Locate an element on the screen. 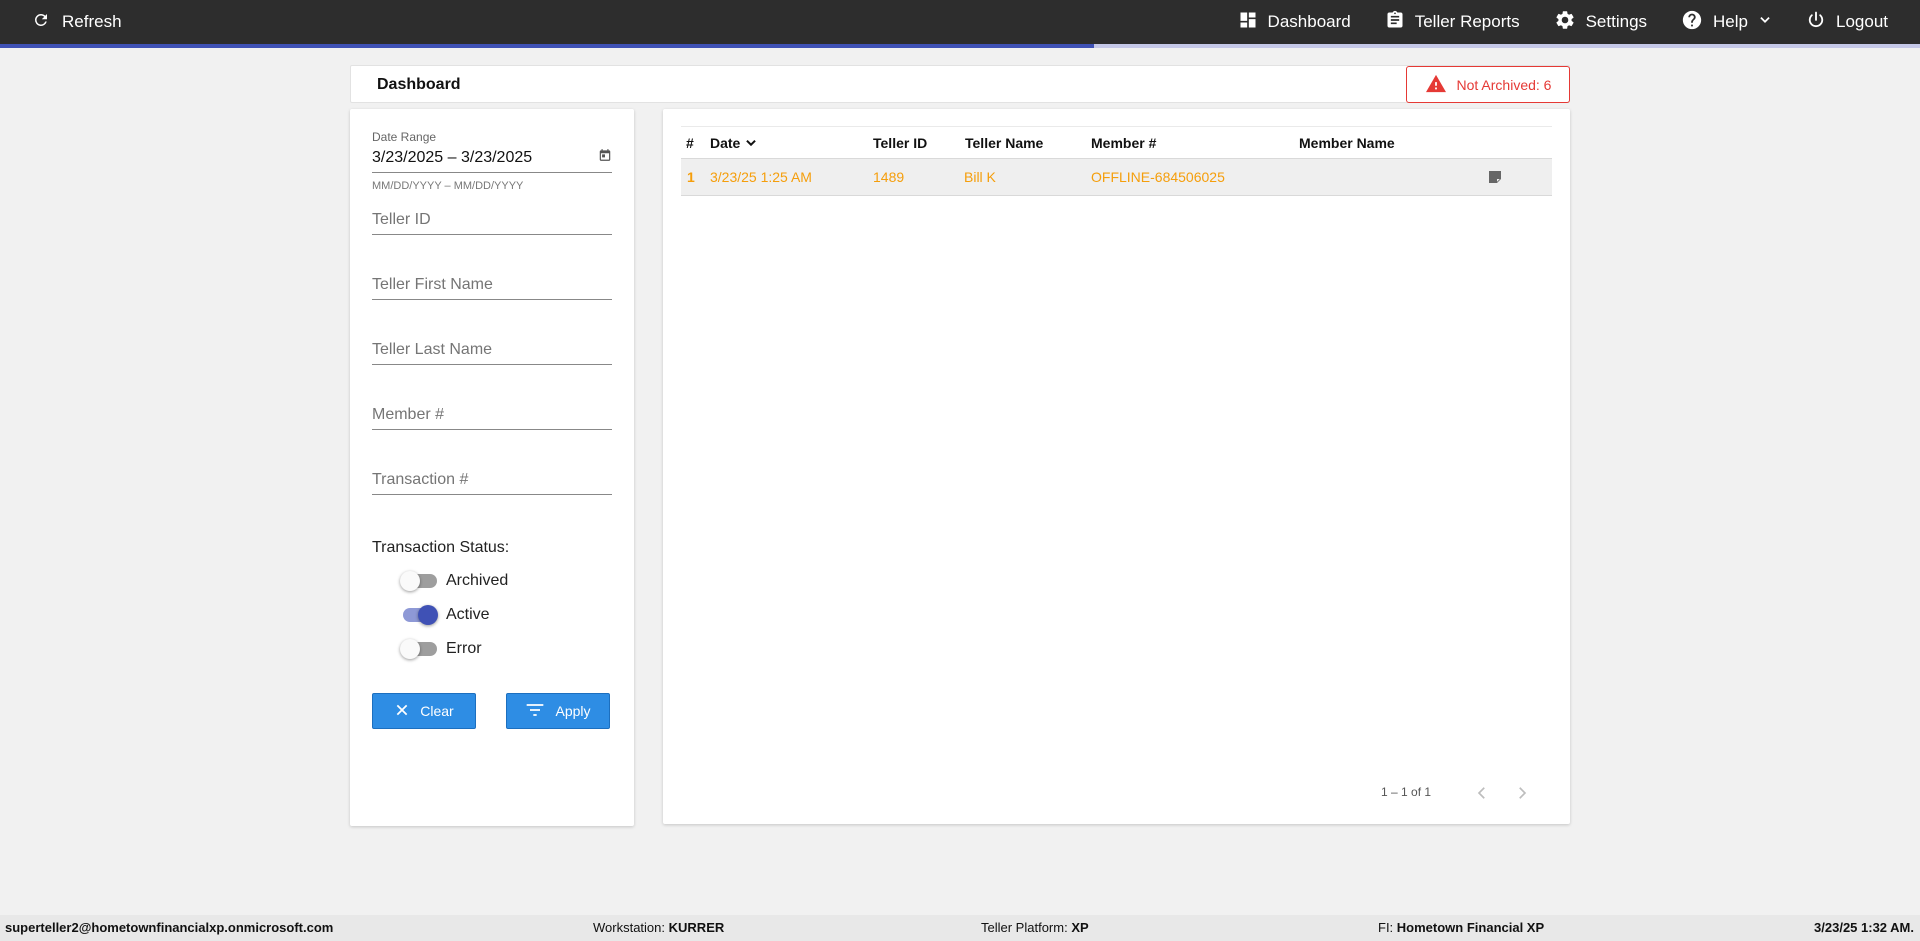 The image size is (1920, 941). footer-workstation: Workstation: KURRER is located at coordinates (658, 928).